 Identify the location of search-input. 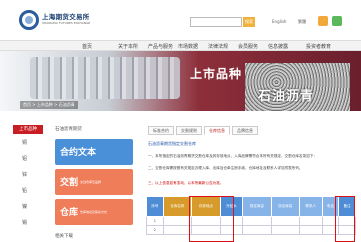
(216, 22).